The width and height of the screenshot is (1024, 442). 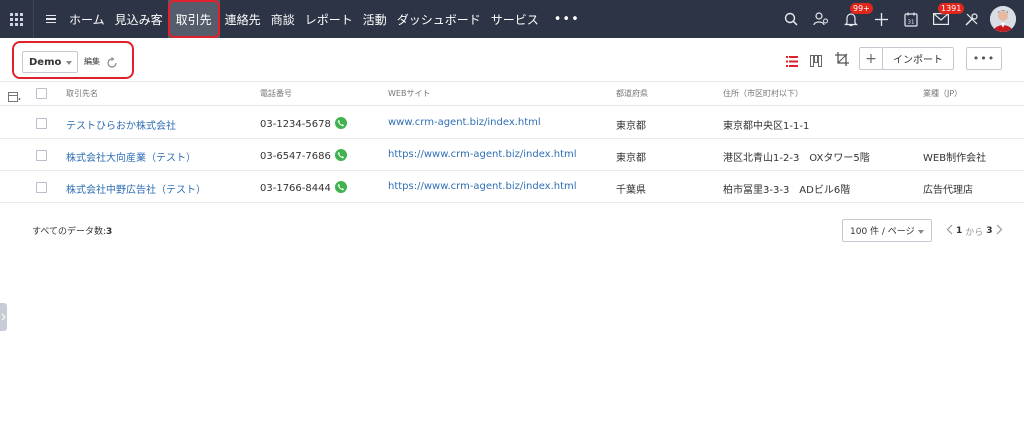 I want to click on calendar-icon: 31, so click(x=911, y=19).